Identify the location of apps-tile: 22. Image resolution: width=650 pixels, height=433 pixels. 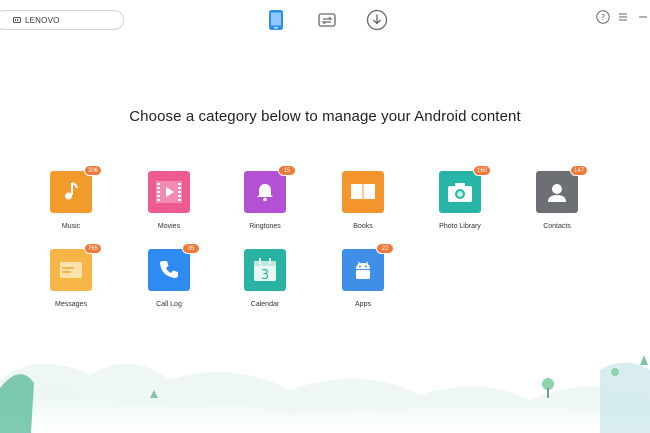
(368, 267).